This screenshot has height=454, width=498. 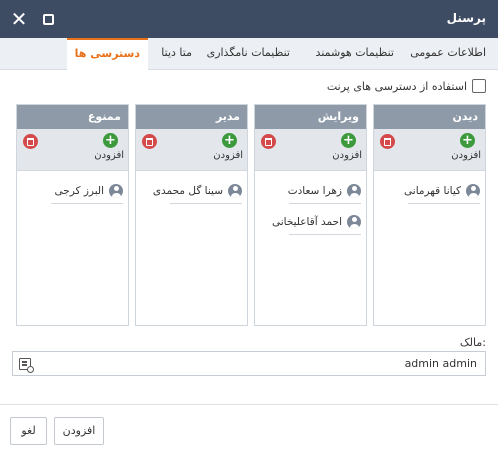 I want to click on member-item: کیانا قهرمانی, so click(x=442, y=191).